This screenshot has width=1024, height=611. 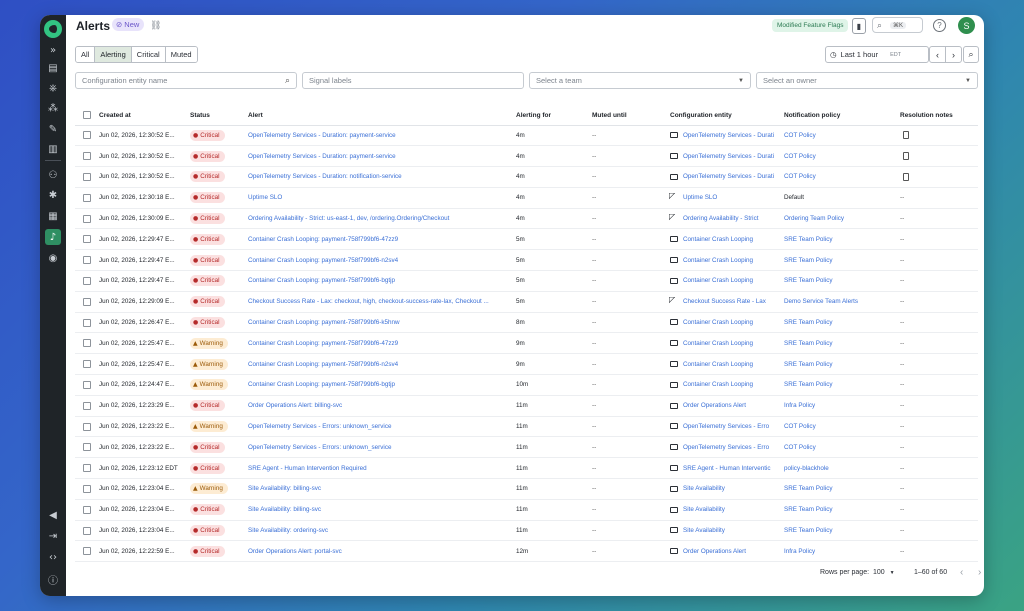 I want to click on announcements-icon: ◀, so click(x=53, y=515).